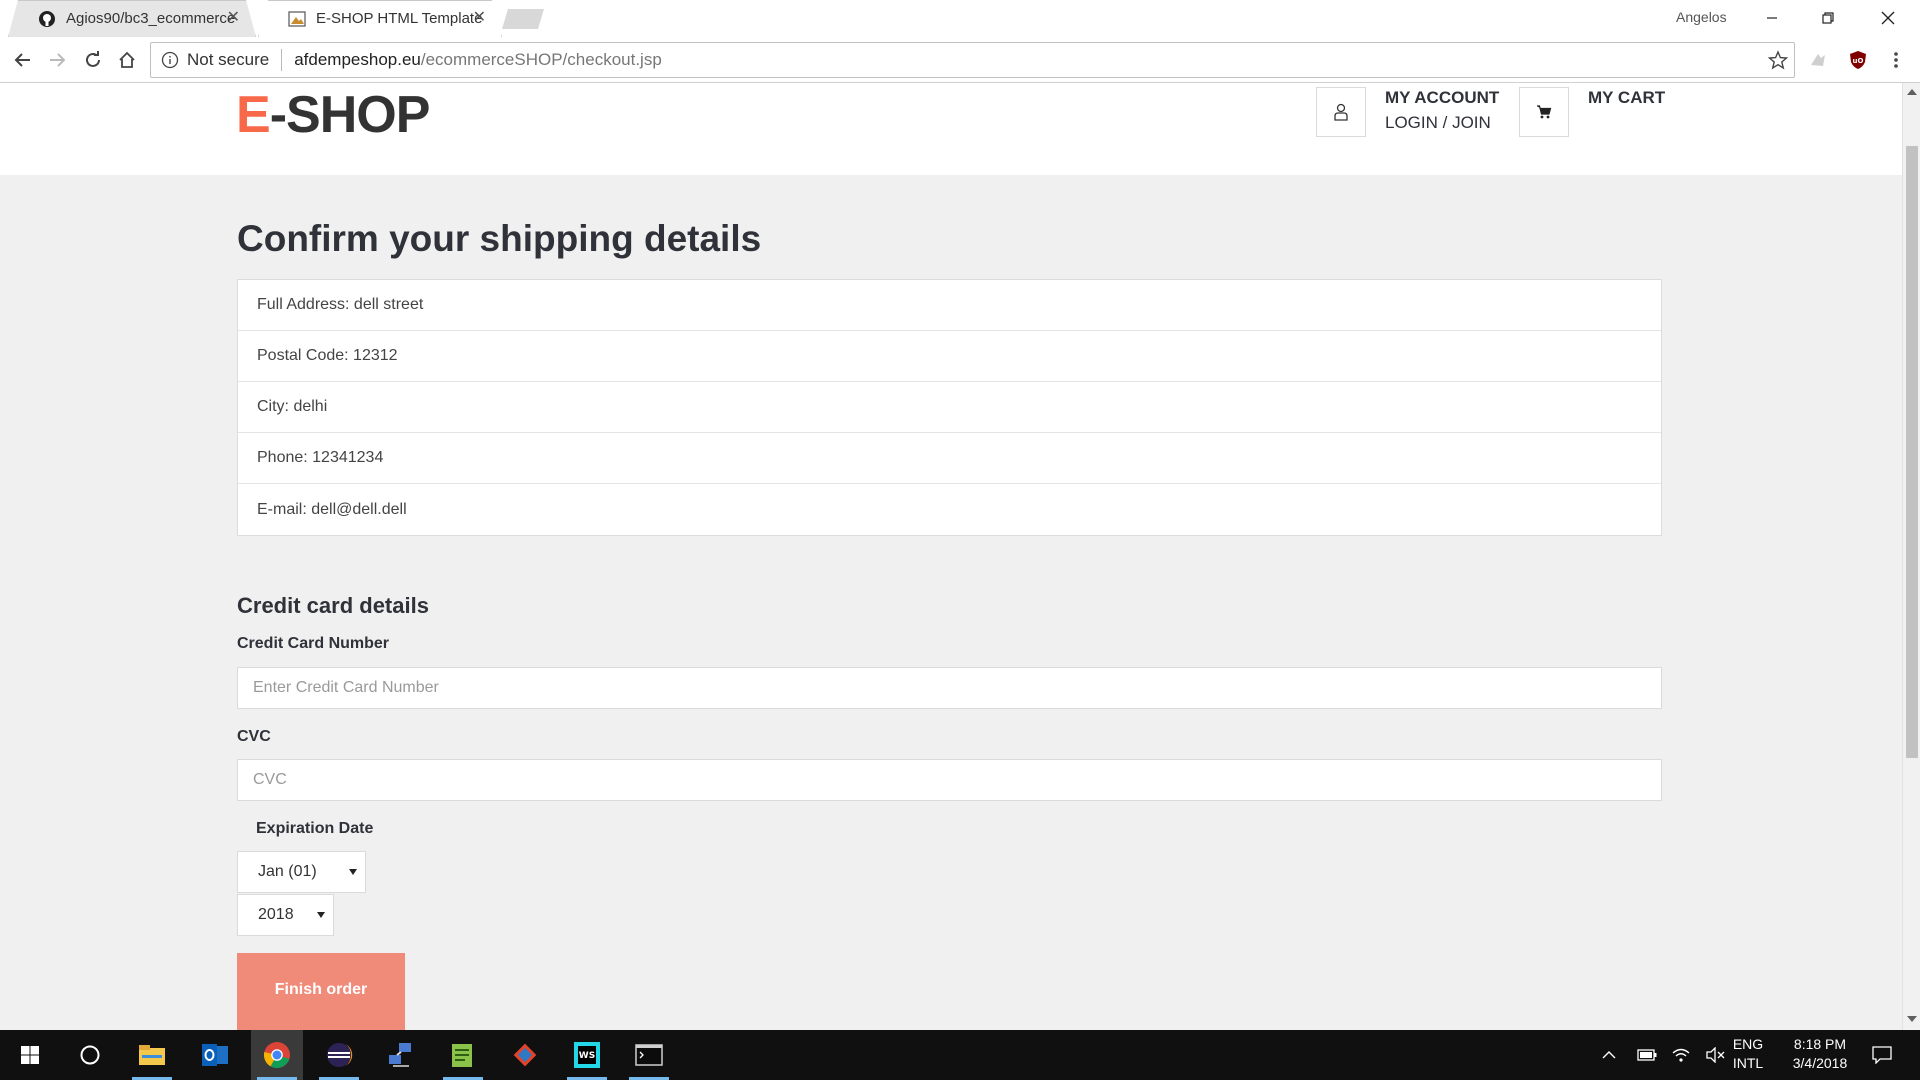  Describe the element at coordinates (949, 688) in the screenshot. I see `card-number-input` at that location.